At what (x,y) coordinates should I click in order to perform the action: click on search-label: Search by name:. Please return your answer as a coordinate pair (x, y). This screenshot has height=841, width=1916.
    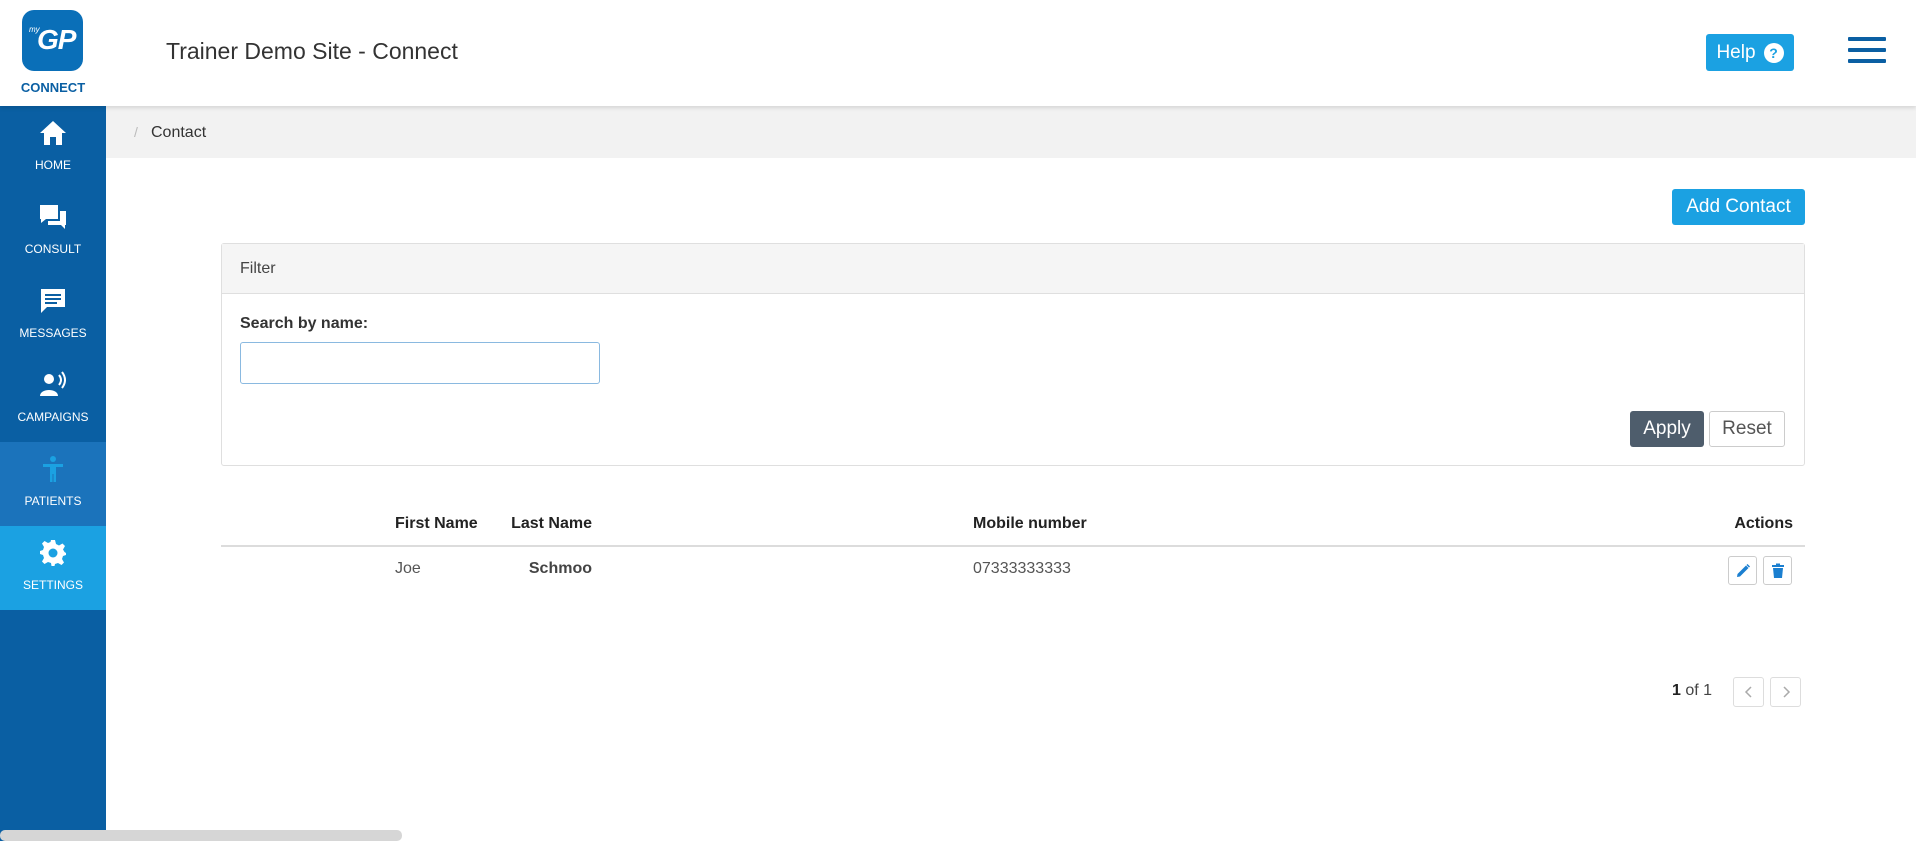
    Looking at the image, I should click on (304, 323).